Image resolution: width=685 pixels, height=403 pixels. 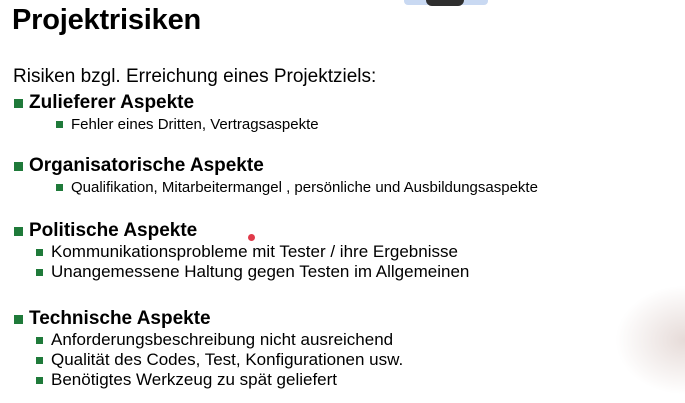 I want to click on toolbar-handle, so click(x=445, y=3).